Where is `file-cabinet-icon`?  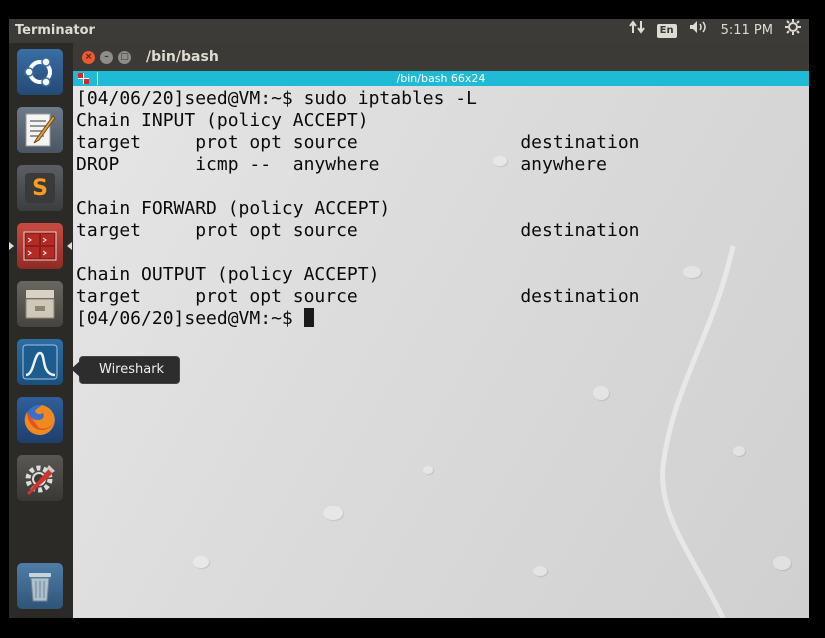
file-cabinet-icon is located at coordinates (40, 304).